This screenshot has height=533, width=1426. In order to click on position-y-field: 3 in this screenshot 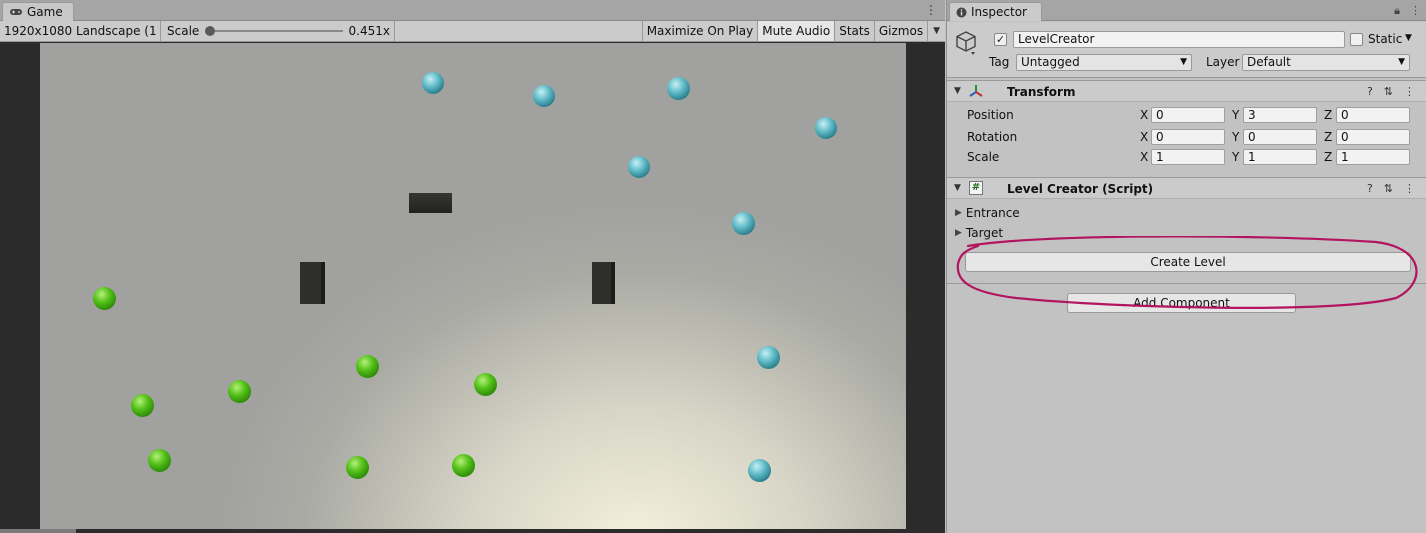, I will do `click(1280, 115)`.